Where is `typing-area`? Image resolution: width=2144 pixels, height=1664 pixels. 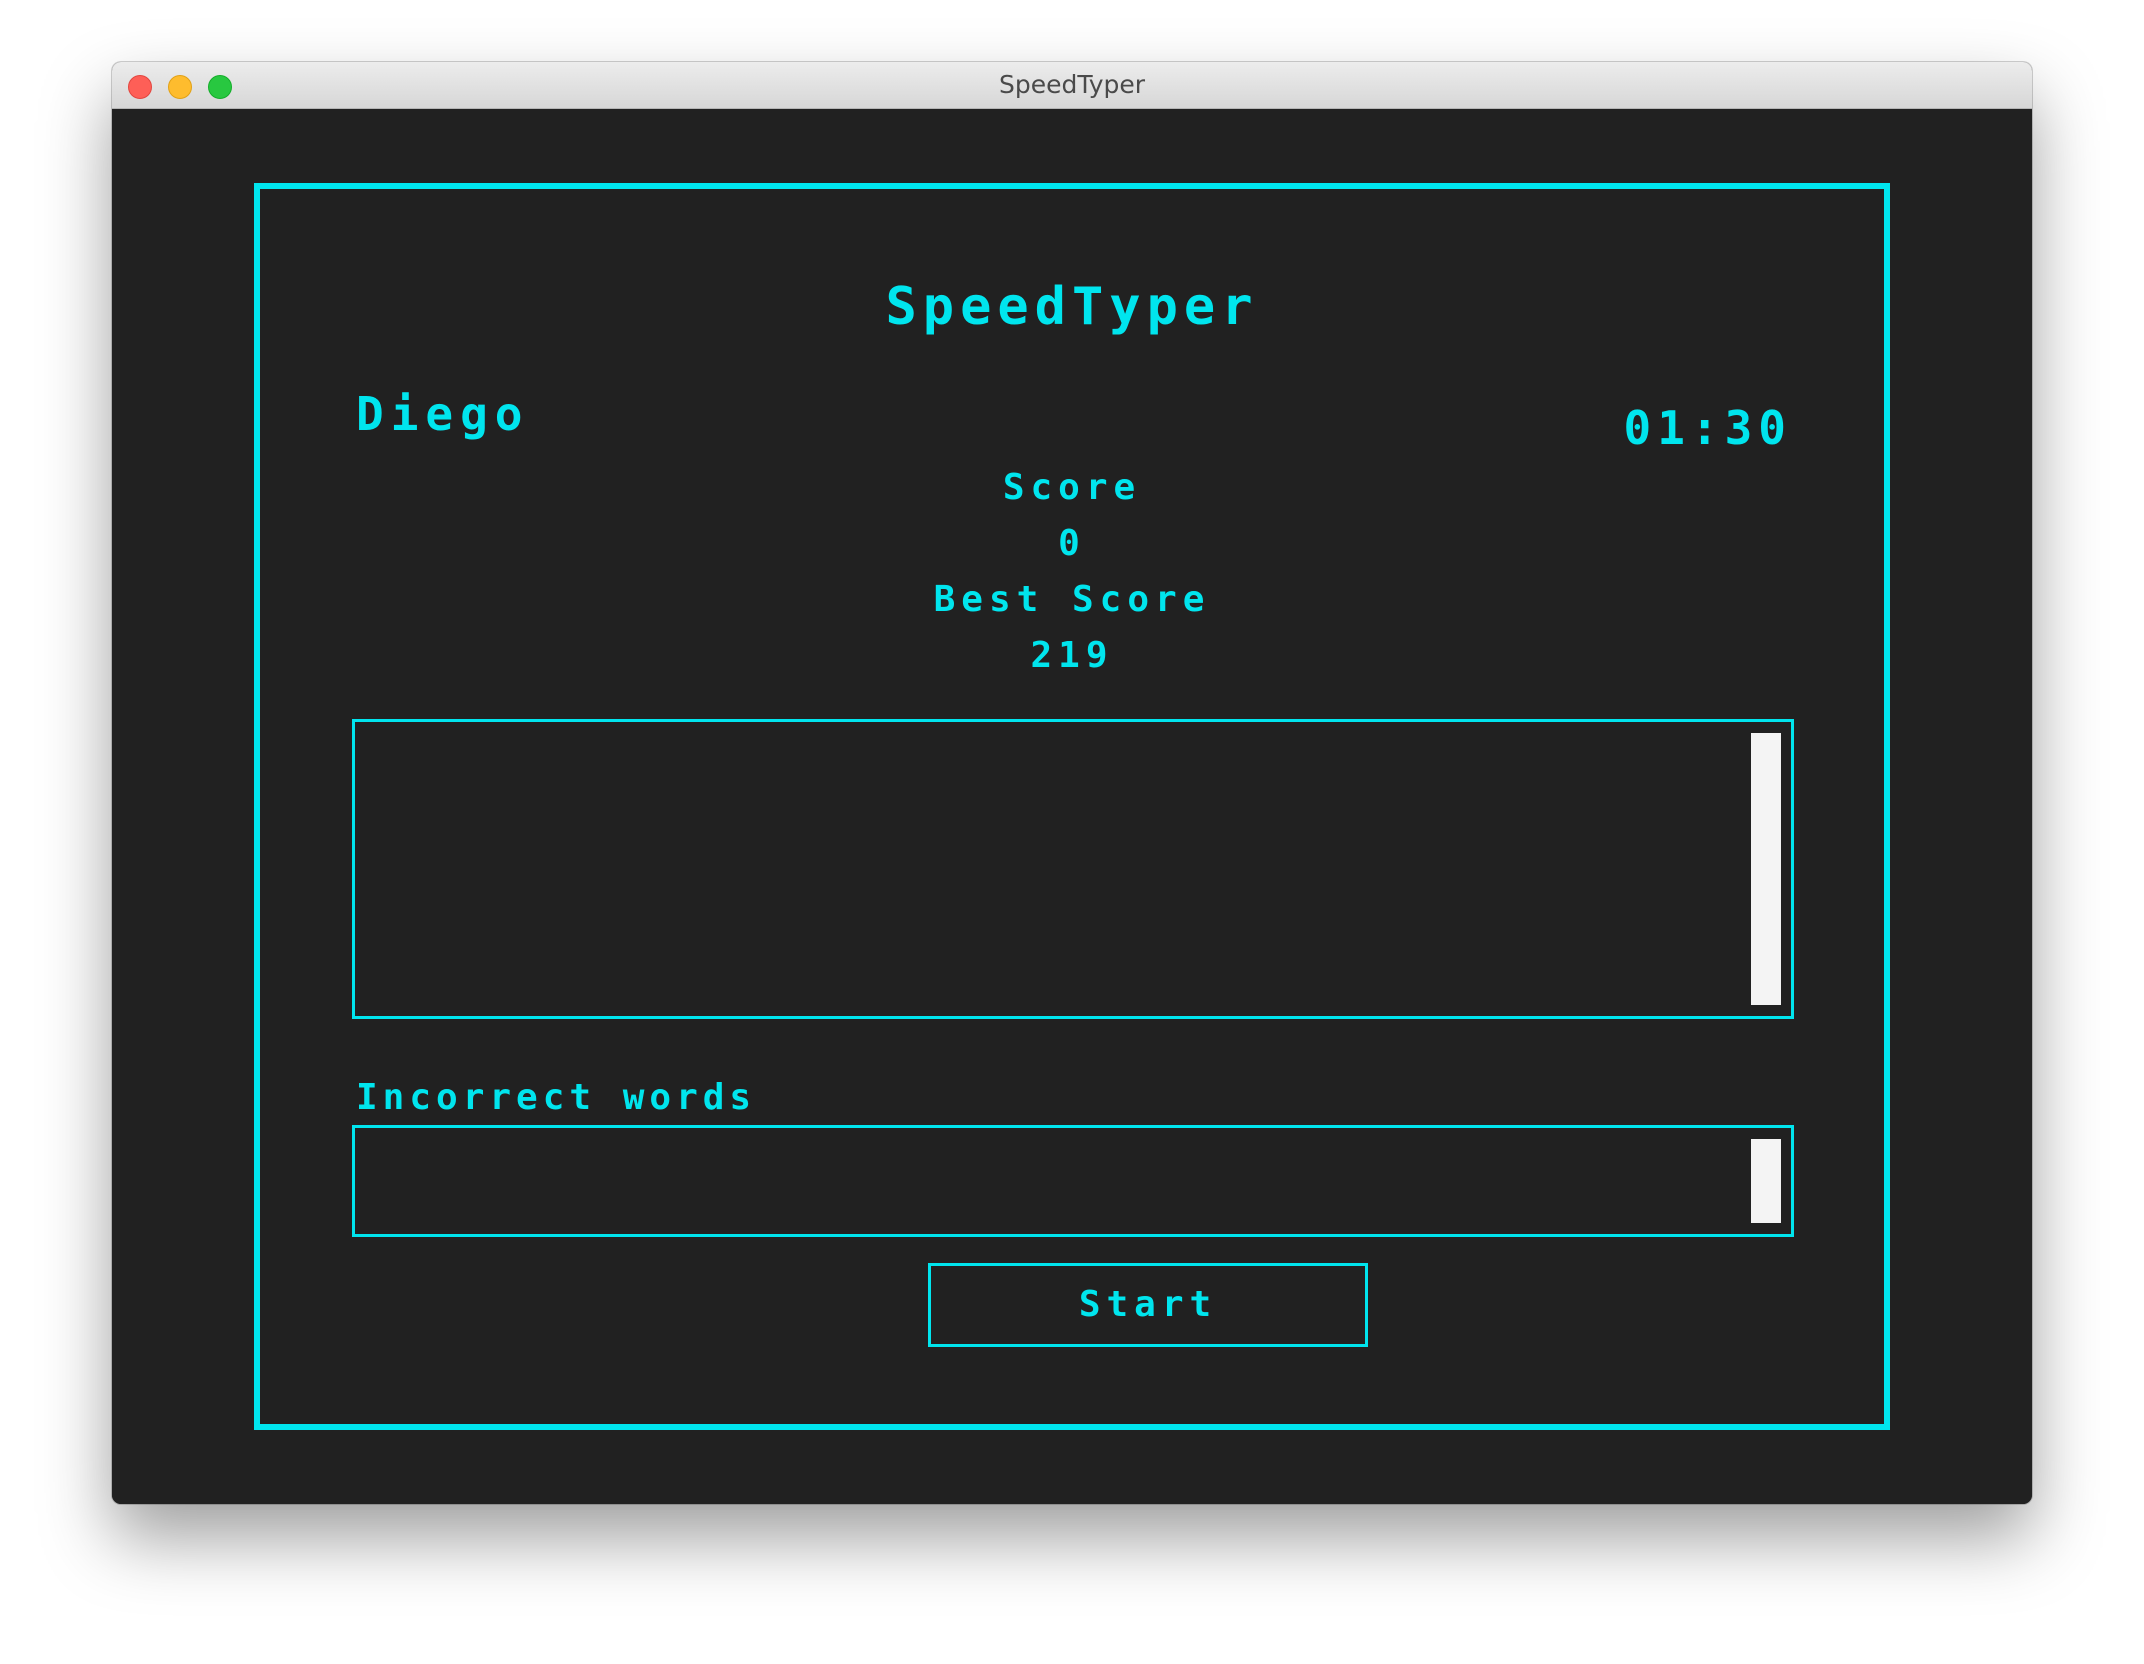
typing-area is located at coordinates (1073, 869).